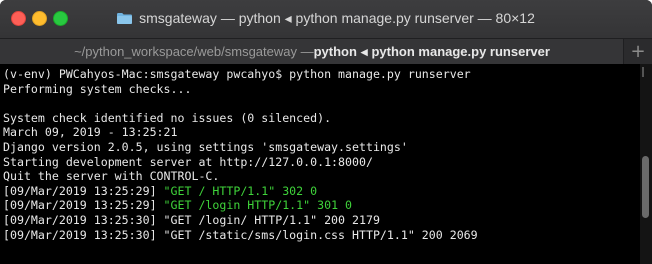 Image resolution: width=652 pixels, height=264 pixels. I want to click on terminal-text: "GET /login HTTP/1.1" 301 0, so click(258, 205).